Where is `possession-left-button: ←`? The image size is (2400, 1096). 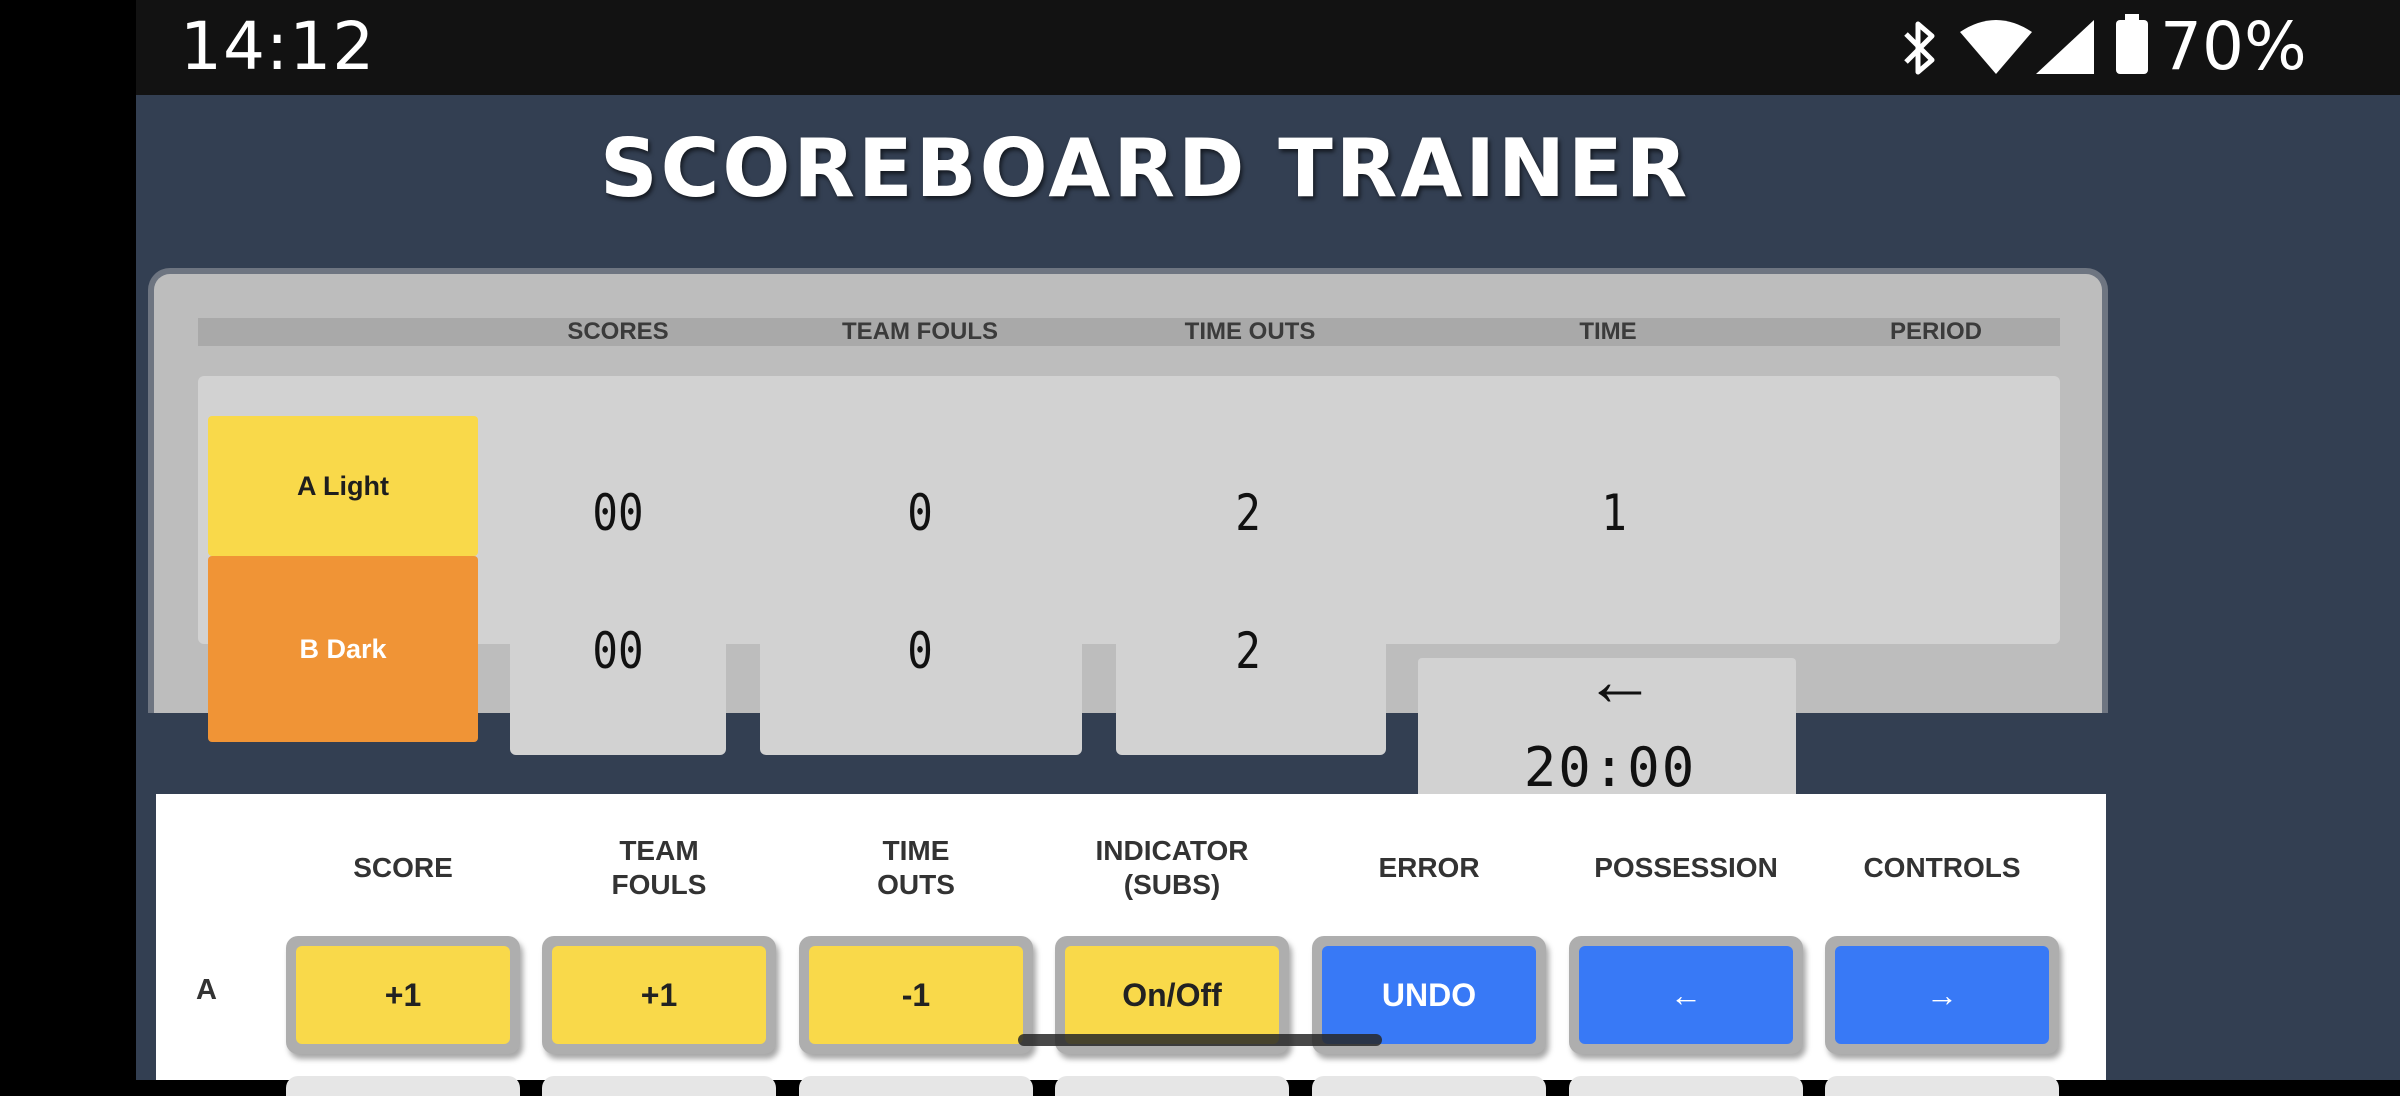
possession-left-button: ← is located at coordinates (1686, 995).